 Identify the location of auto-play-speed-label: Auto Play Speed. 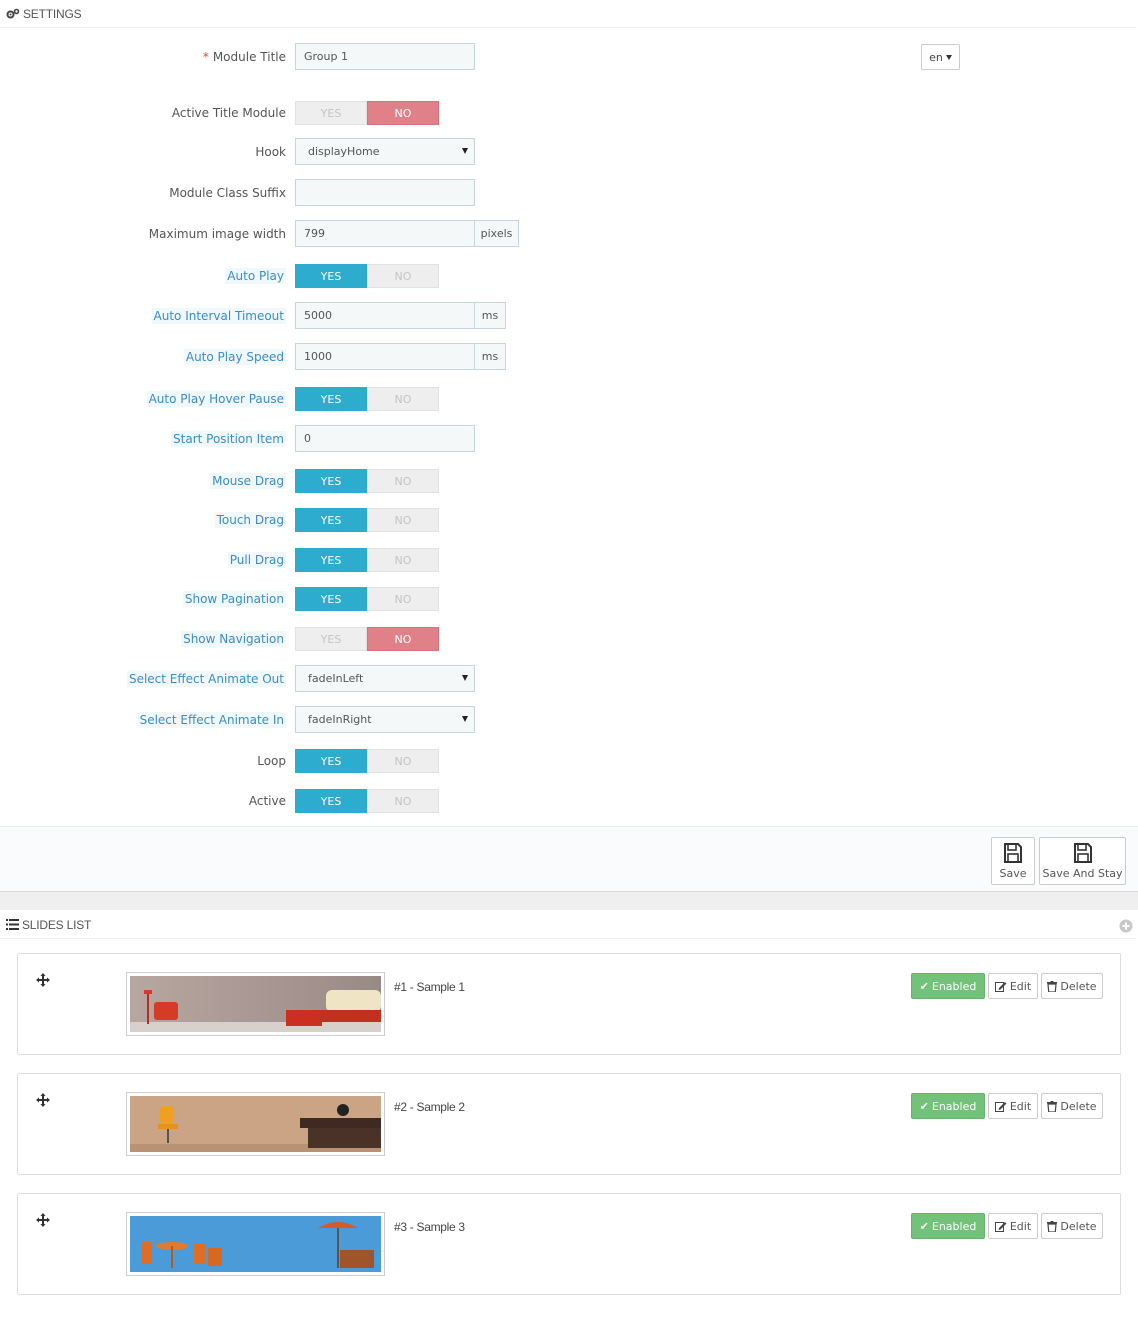
(234, 357).